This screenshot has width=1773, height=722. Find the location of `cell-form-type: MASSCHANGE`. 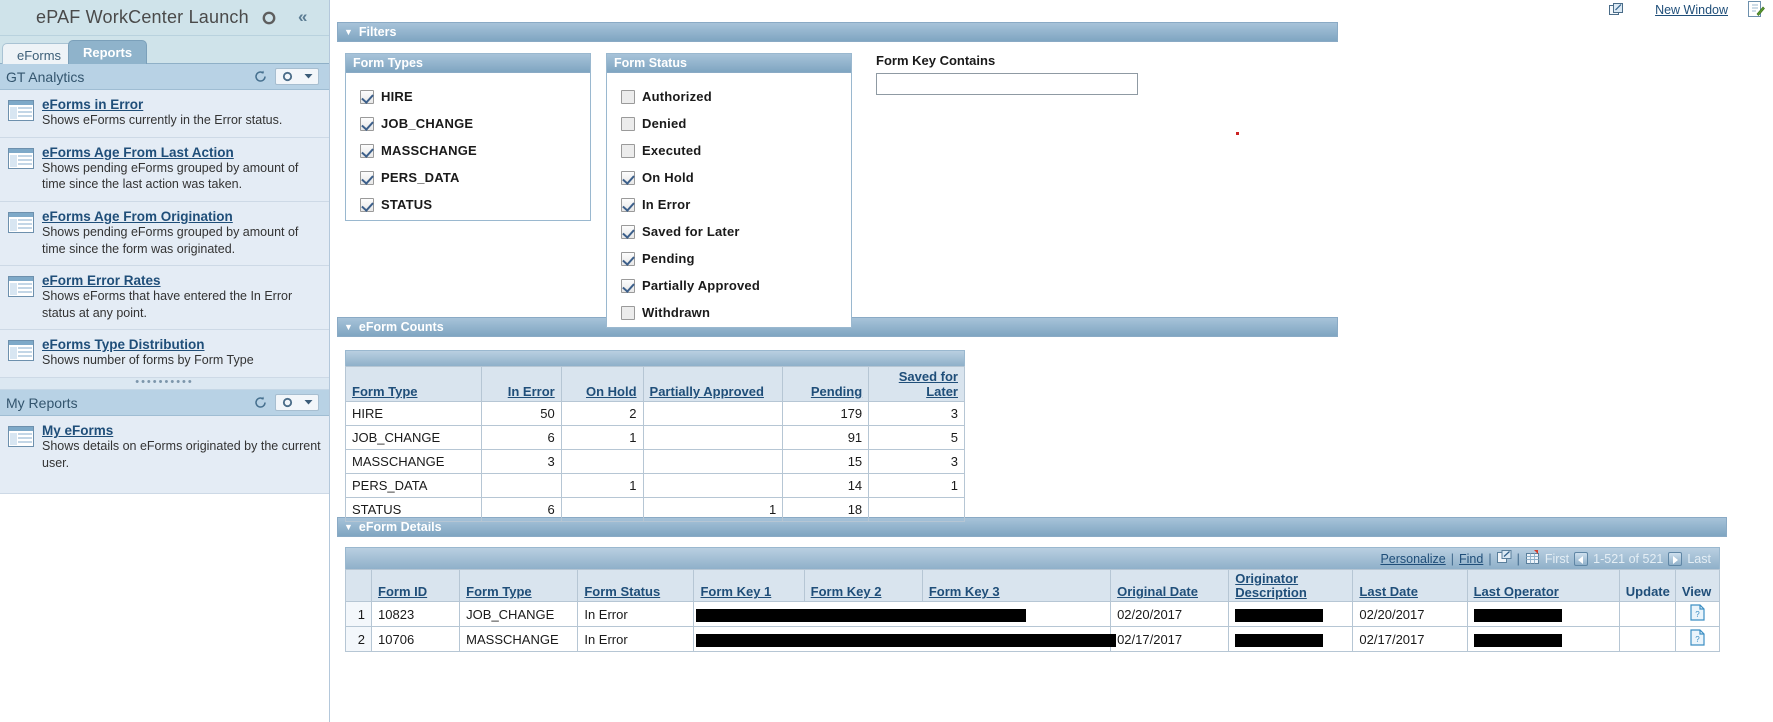

cell-form-type: MASSCHANGE is located at coordinates (519, 639).